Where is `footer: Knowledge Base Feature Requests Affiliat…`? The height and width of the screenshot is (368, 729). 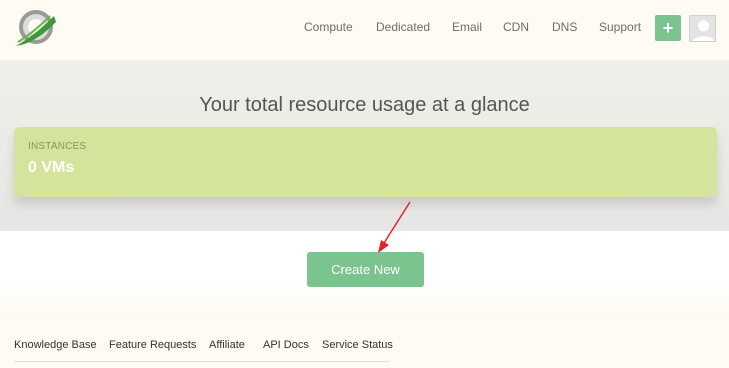
footer: Knowledge Base Feature Requests Affiliat… is located at coordinates (364, 342).